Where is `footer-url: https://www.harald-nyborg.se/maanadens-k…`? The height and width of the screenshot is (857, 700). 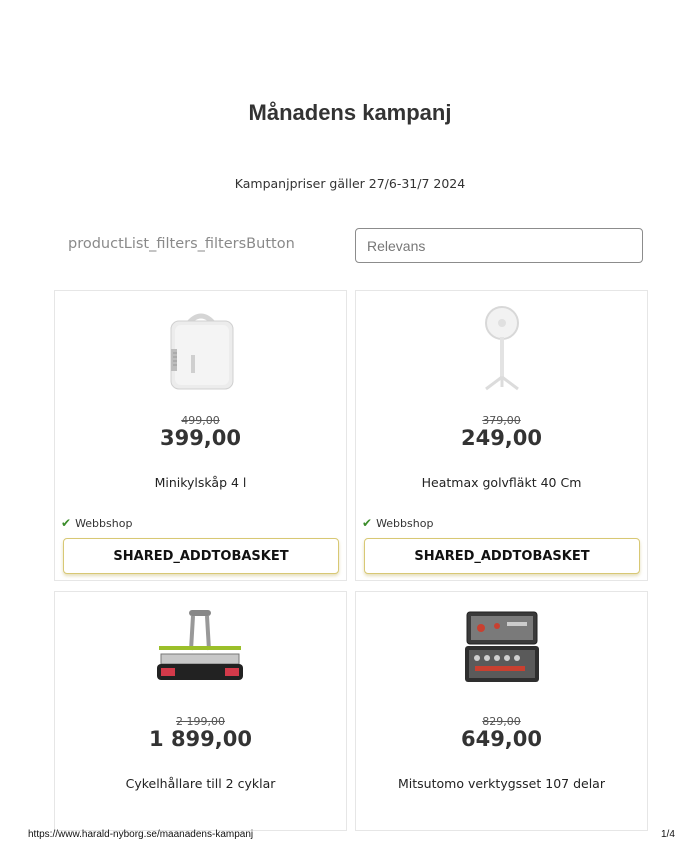 footer-url: https://www.harald-nyborg.se/maanadens-k… is located at coordinates (141, 834).